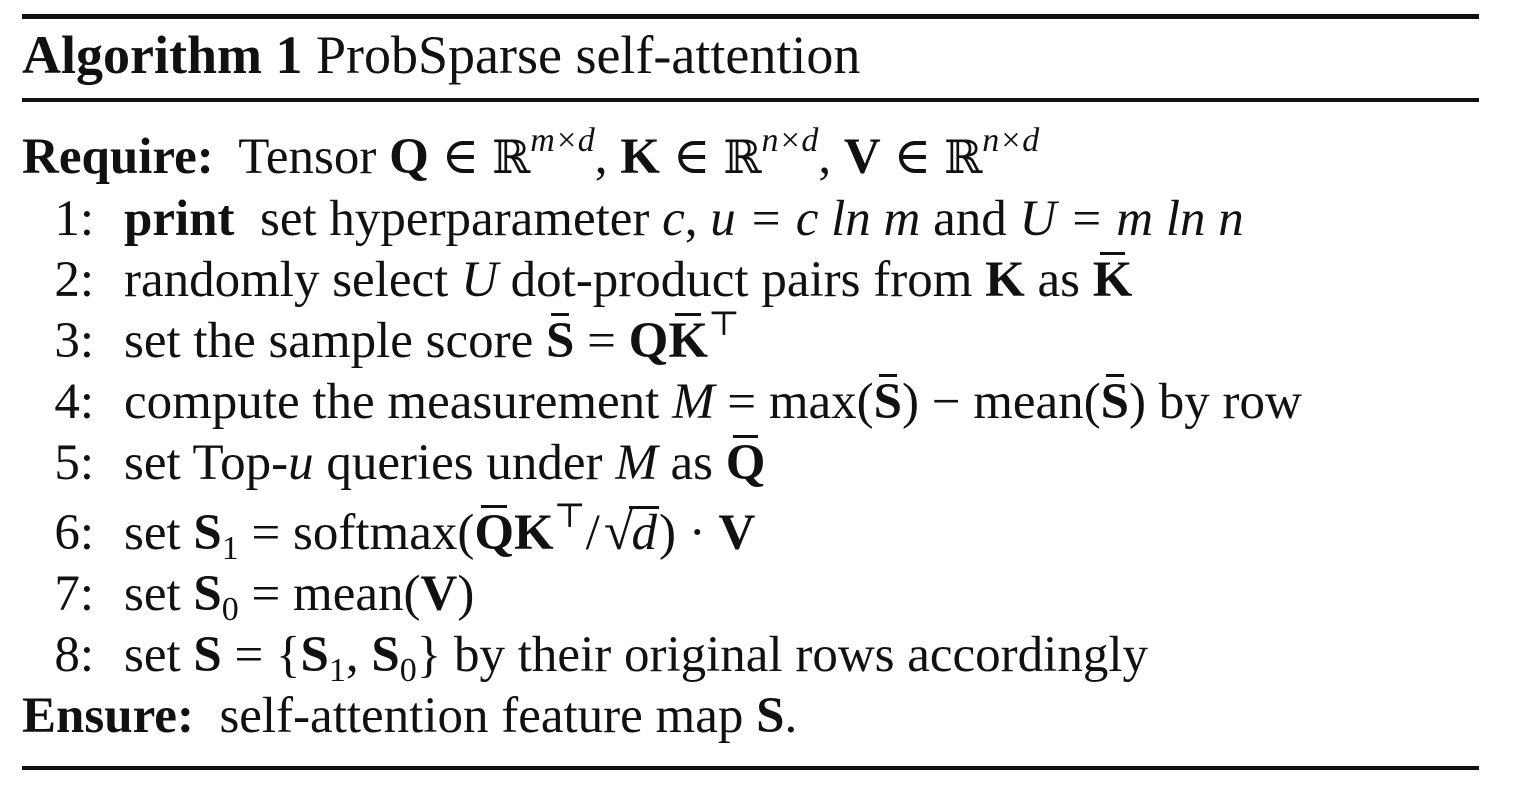 The height and width of the screenshot is (788, 1535). Describe the element at coordinates (381, 339) in the screenshot. I see `step-3: 3: set the sample score S = QK⊤` at that location.